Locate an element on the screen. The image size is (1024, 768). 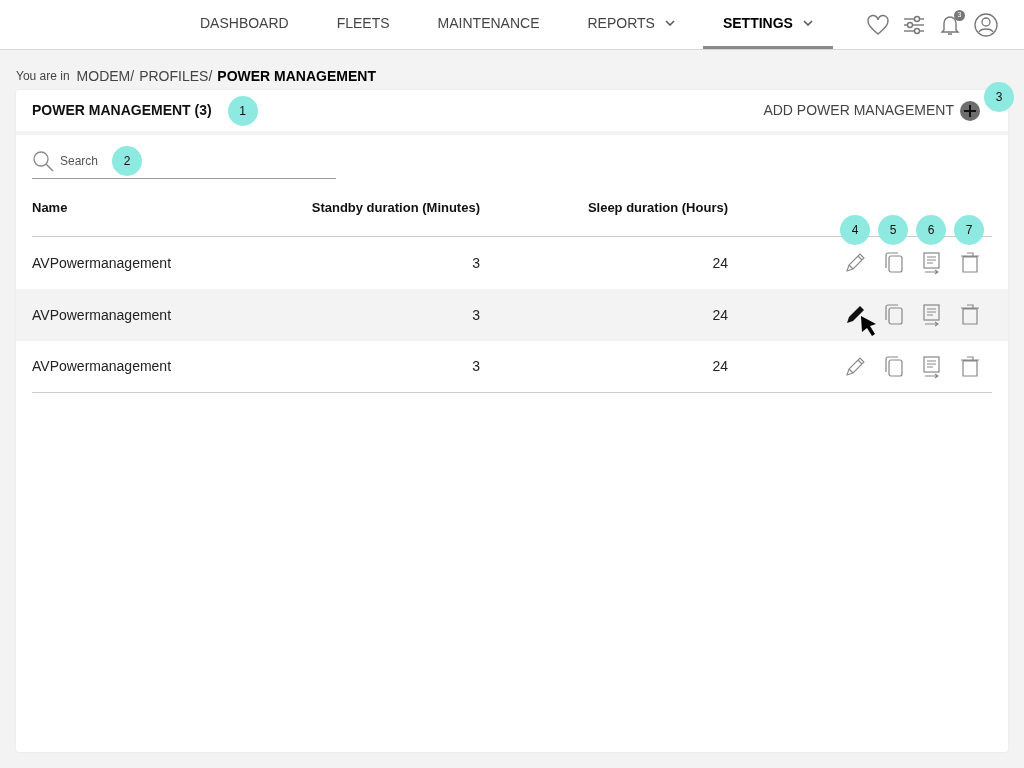
breadcrumb-link: PROFILES/ is located at coordinates (176, 76).